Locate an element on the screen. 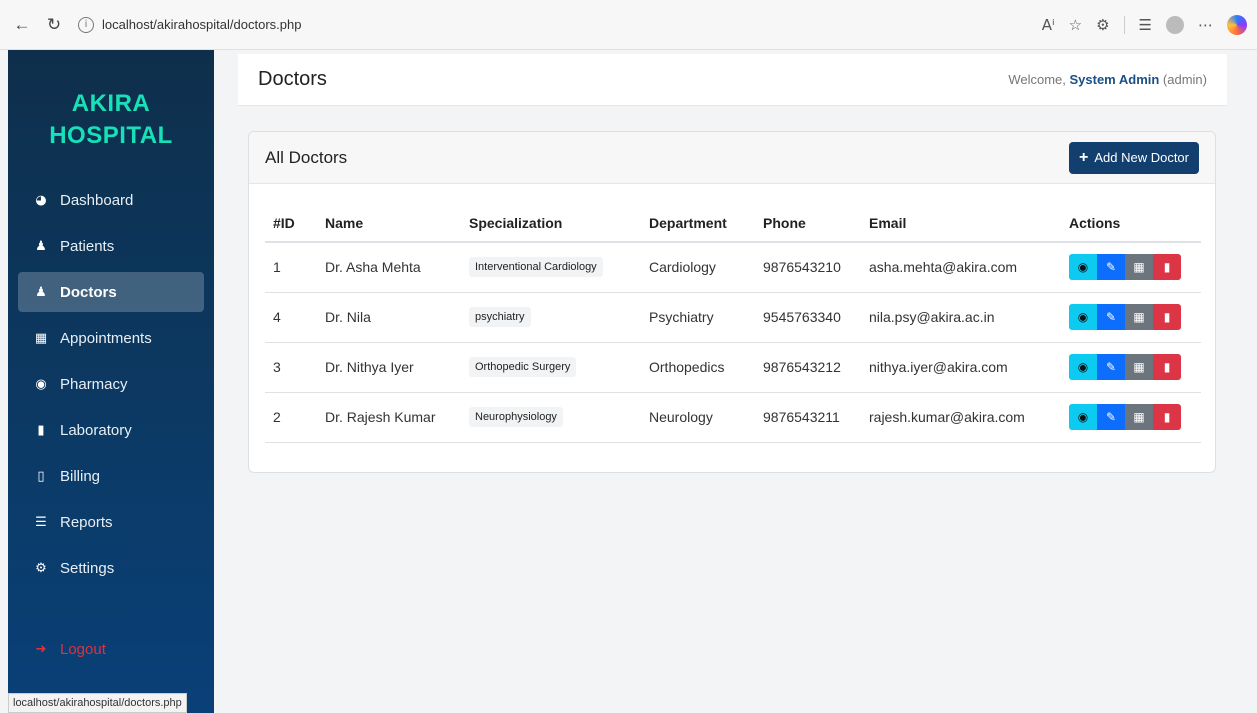 Image resolution: width=1257 pixels, height=713 pixels. sidebar-item-label: Dashboard is located at coordinates (97, 200).